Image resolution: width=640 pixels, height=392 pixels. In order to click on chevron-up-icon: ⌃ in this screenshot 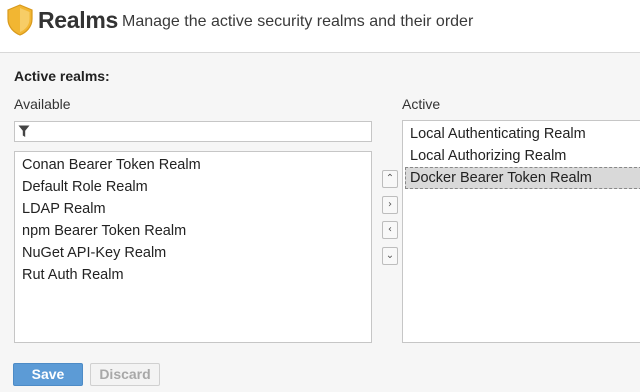, I will do `click(390, 178)`.